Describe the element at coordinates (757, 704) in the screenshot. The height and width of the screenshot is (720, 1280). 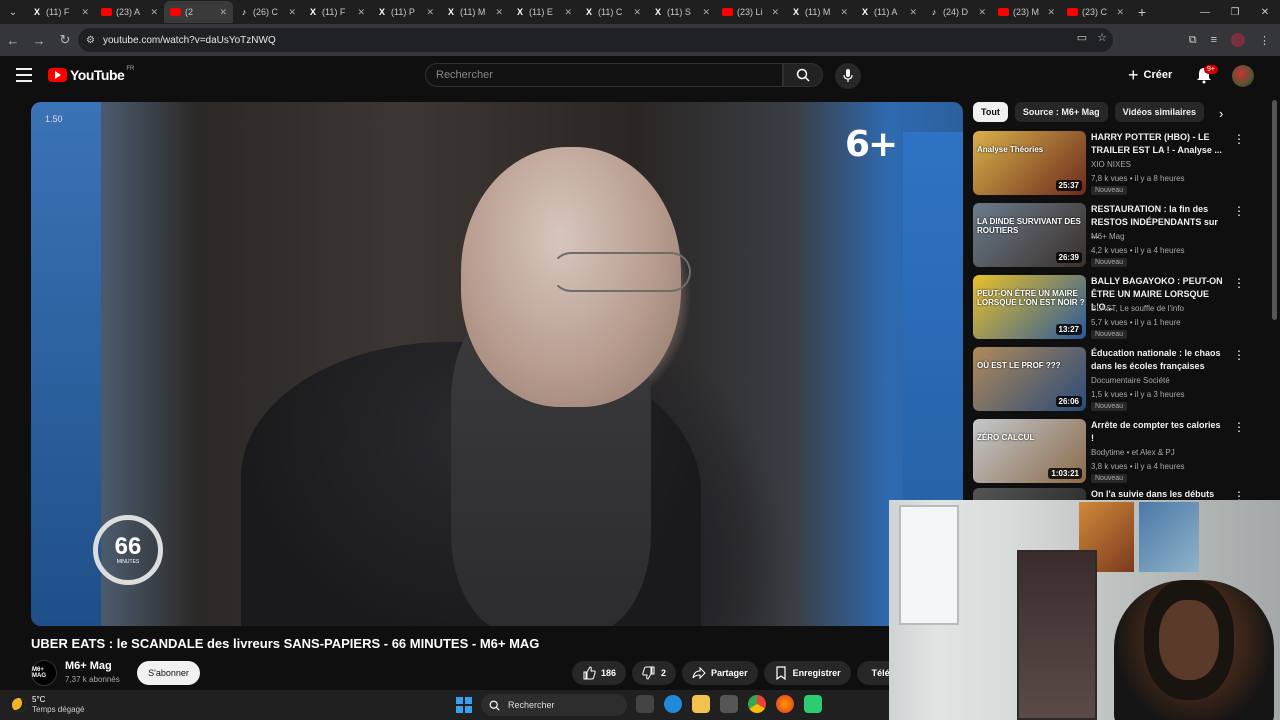
I see `chrome-icon` at that location.